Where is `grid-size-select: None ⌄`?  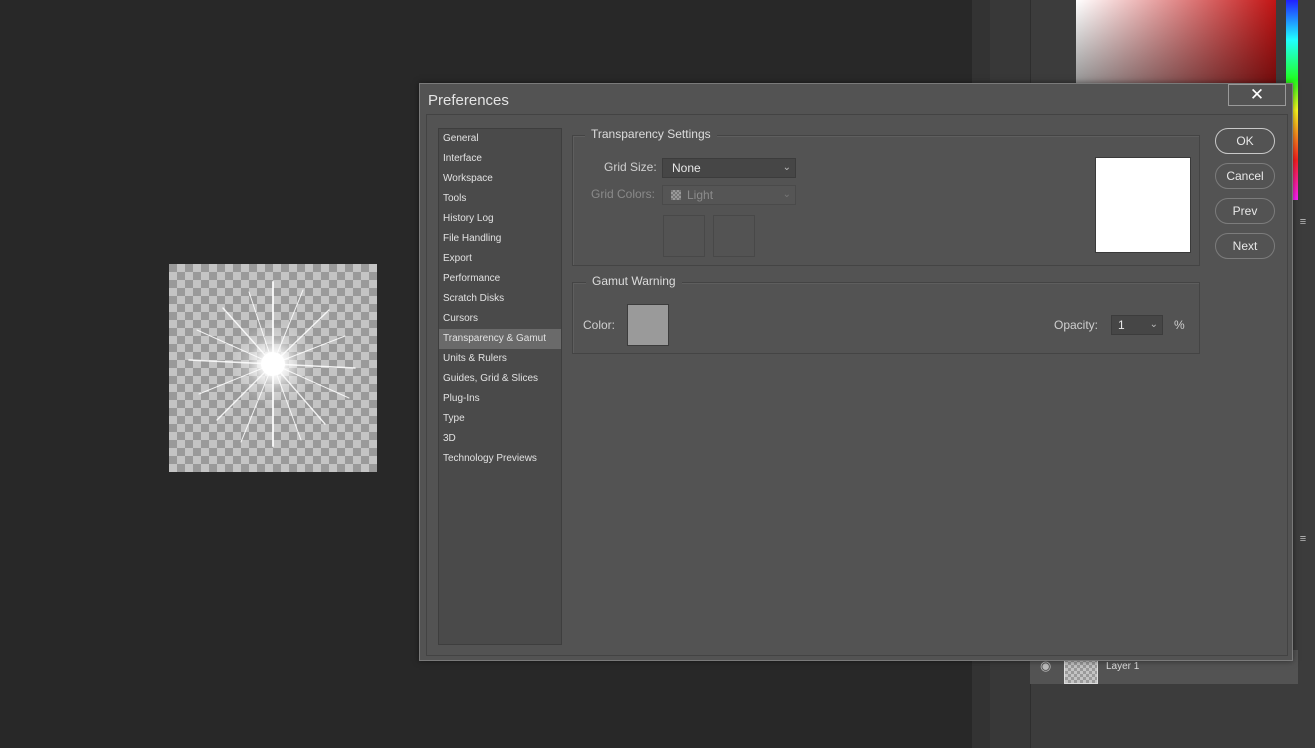 grid-size-select: None ⌄ is located at coordinates (729, 168).